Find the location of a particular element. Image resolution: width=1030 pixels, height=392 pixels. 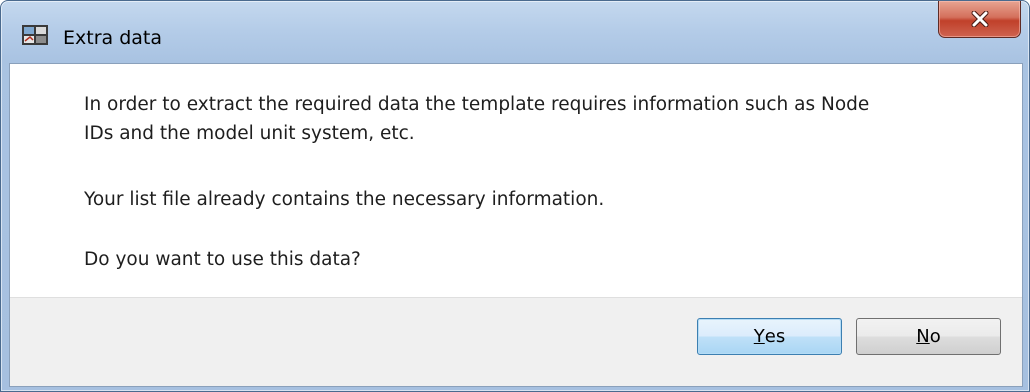

no-button-label: No is located at coordinates (928, 336).